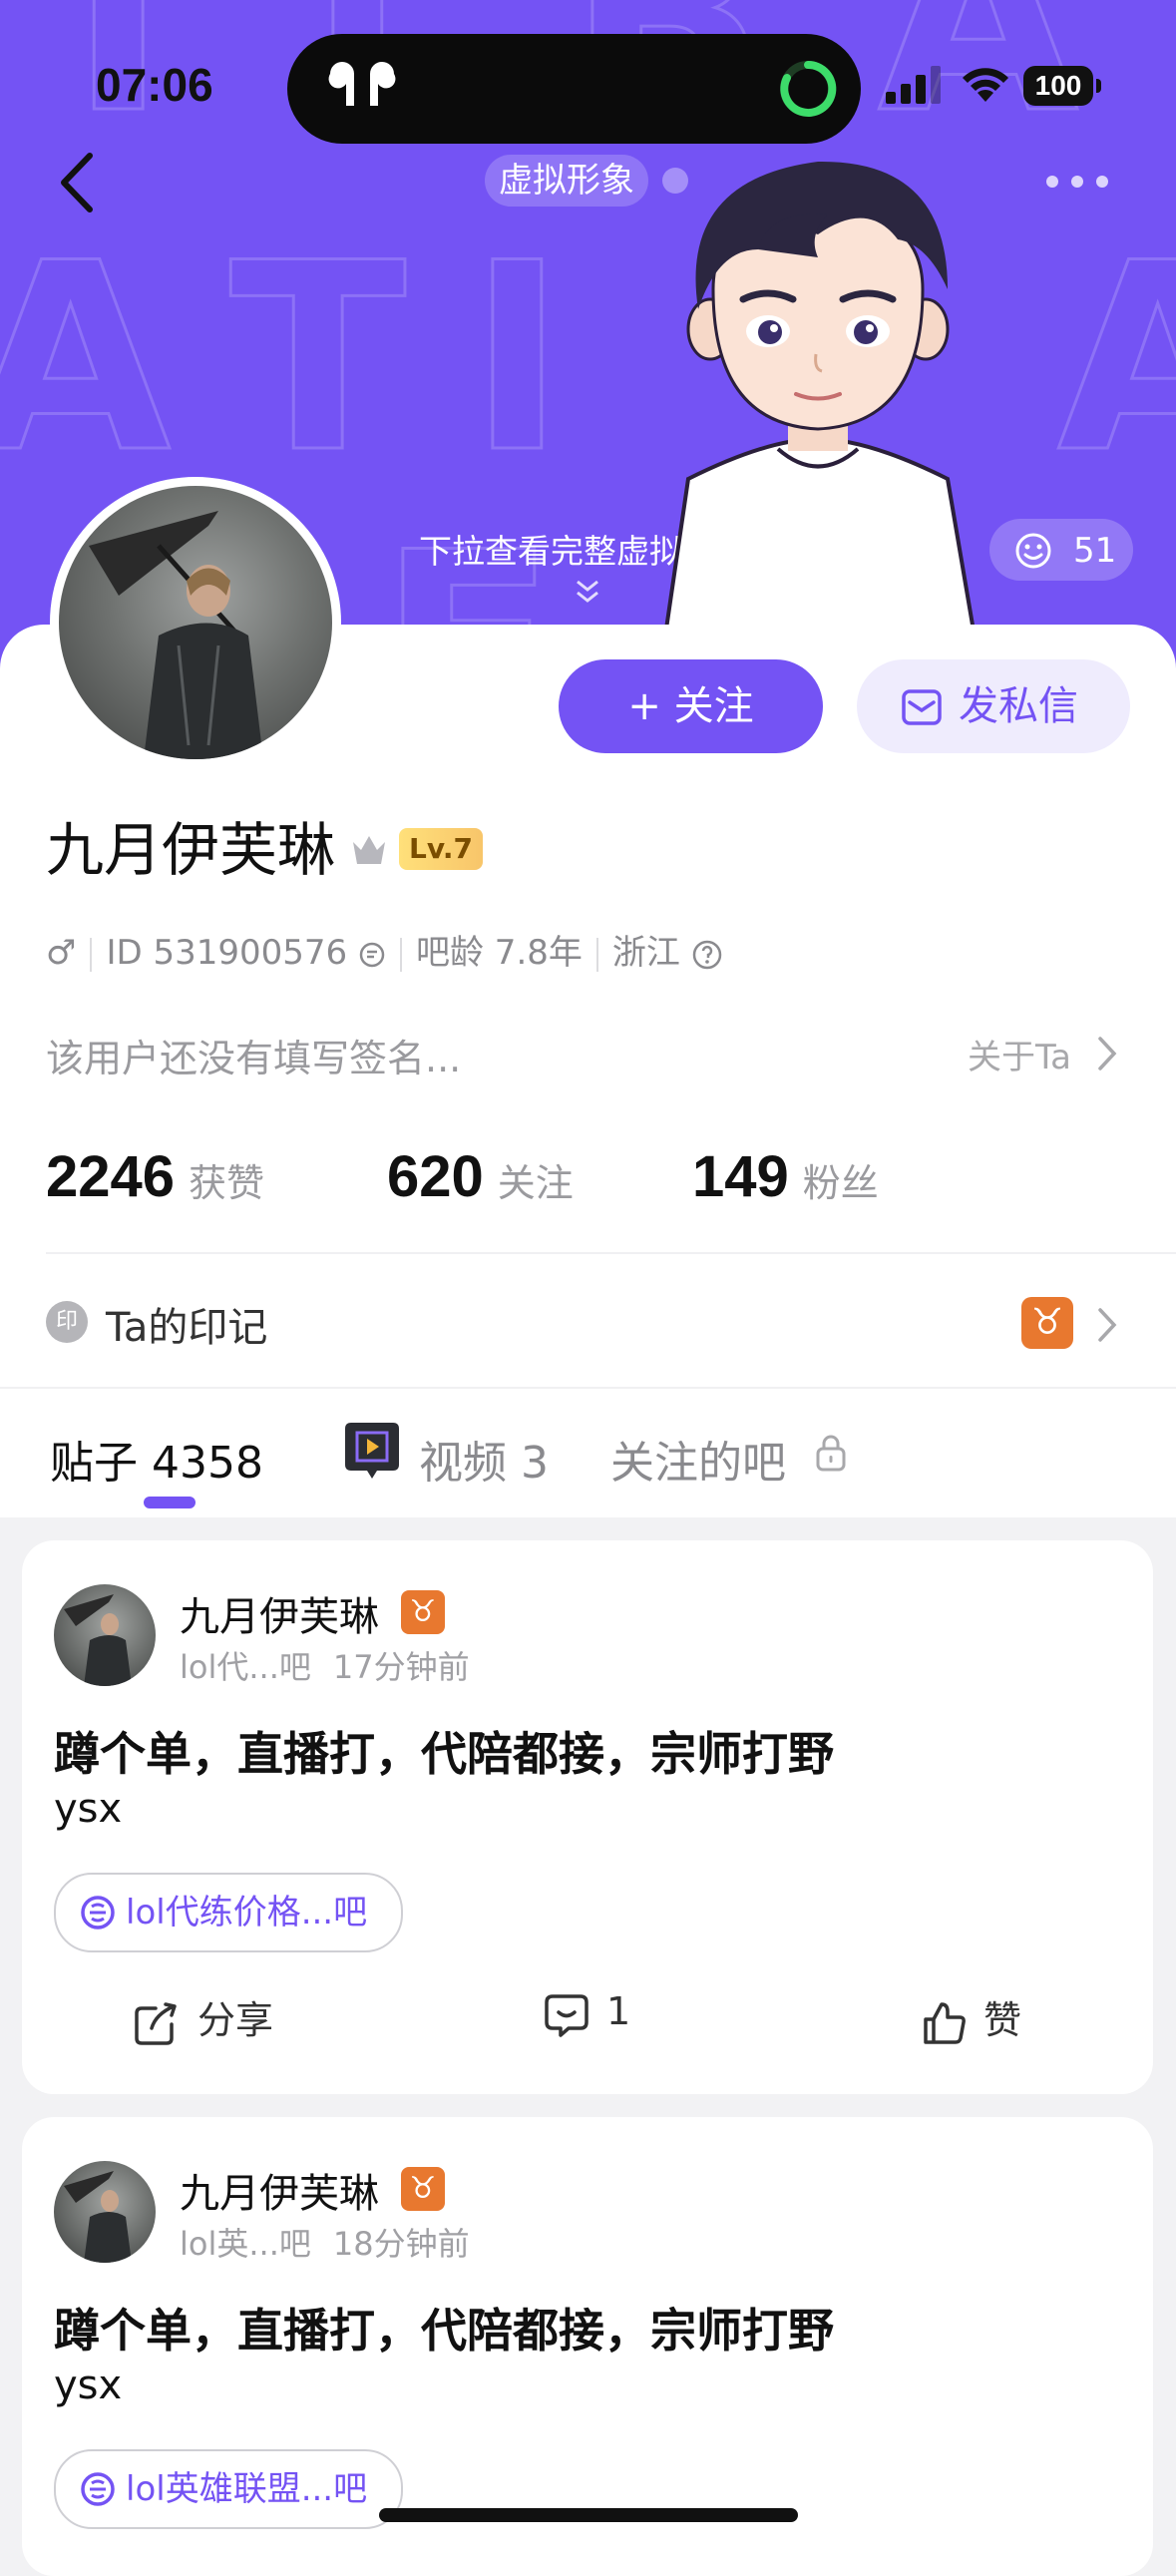 This screenshot has width=1176, height=2576. I want to click on tab-followed-bars: 关注的吧, so click(698, 1459).